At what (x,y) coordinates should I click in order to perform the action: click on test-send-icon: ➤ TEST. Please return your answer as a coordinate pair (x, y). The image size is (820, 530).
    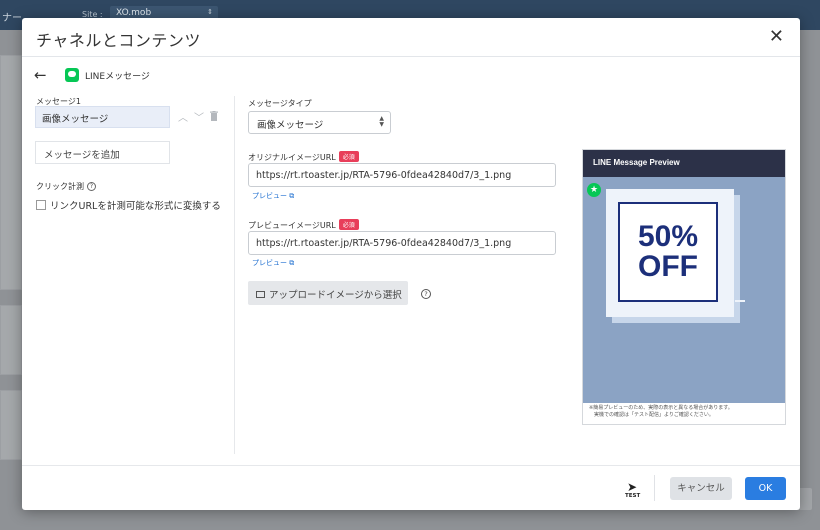
    Looking at the image, I should click on (634, 490).